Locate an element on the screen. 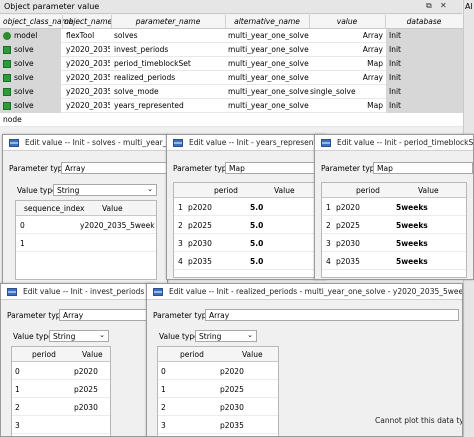  parameter-type-value: Map is located at coordinates (237, 168).